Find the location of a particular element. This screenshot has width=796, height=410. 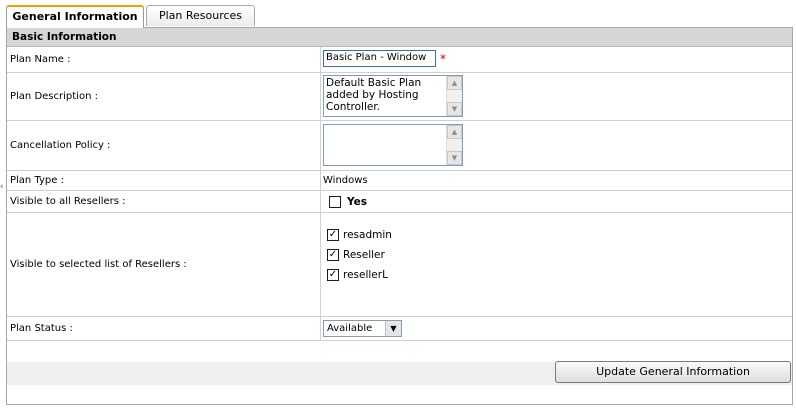

plan-status-row: Plan Status : Available ▼ is located at coordinates (399, 329).